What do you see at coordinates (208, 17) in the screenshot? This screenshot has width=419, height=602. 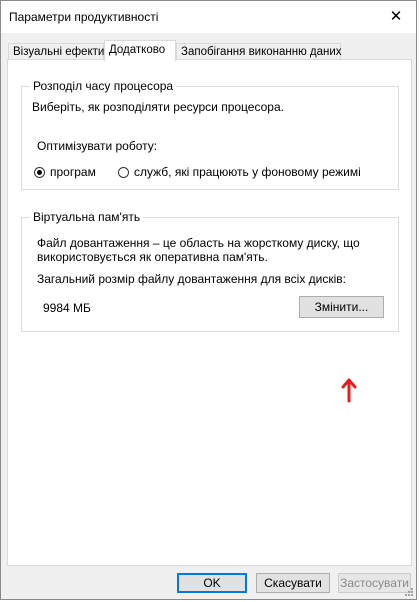 I see `title-bar: Параметри продуктивності ✕` at bounding box center [208, 17].